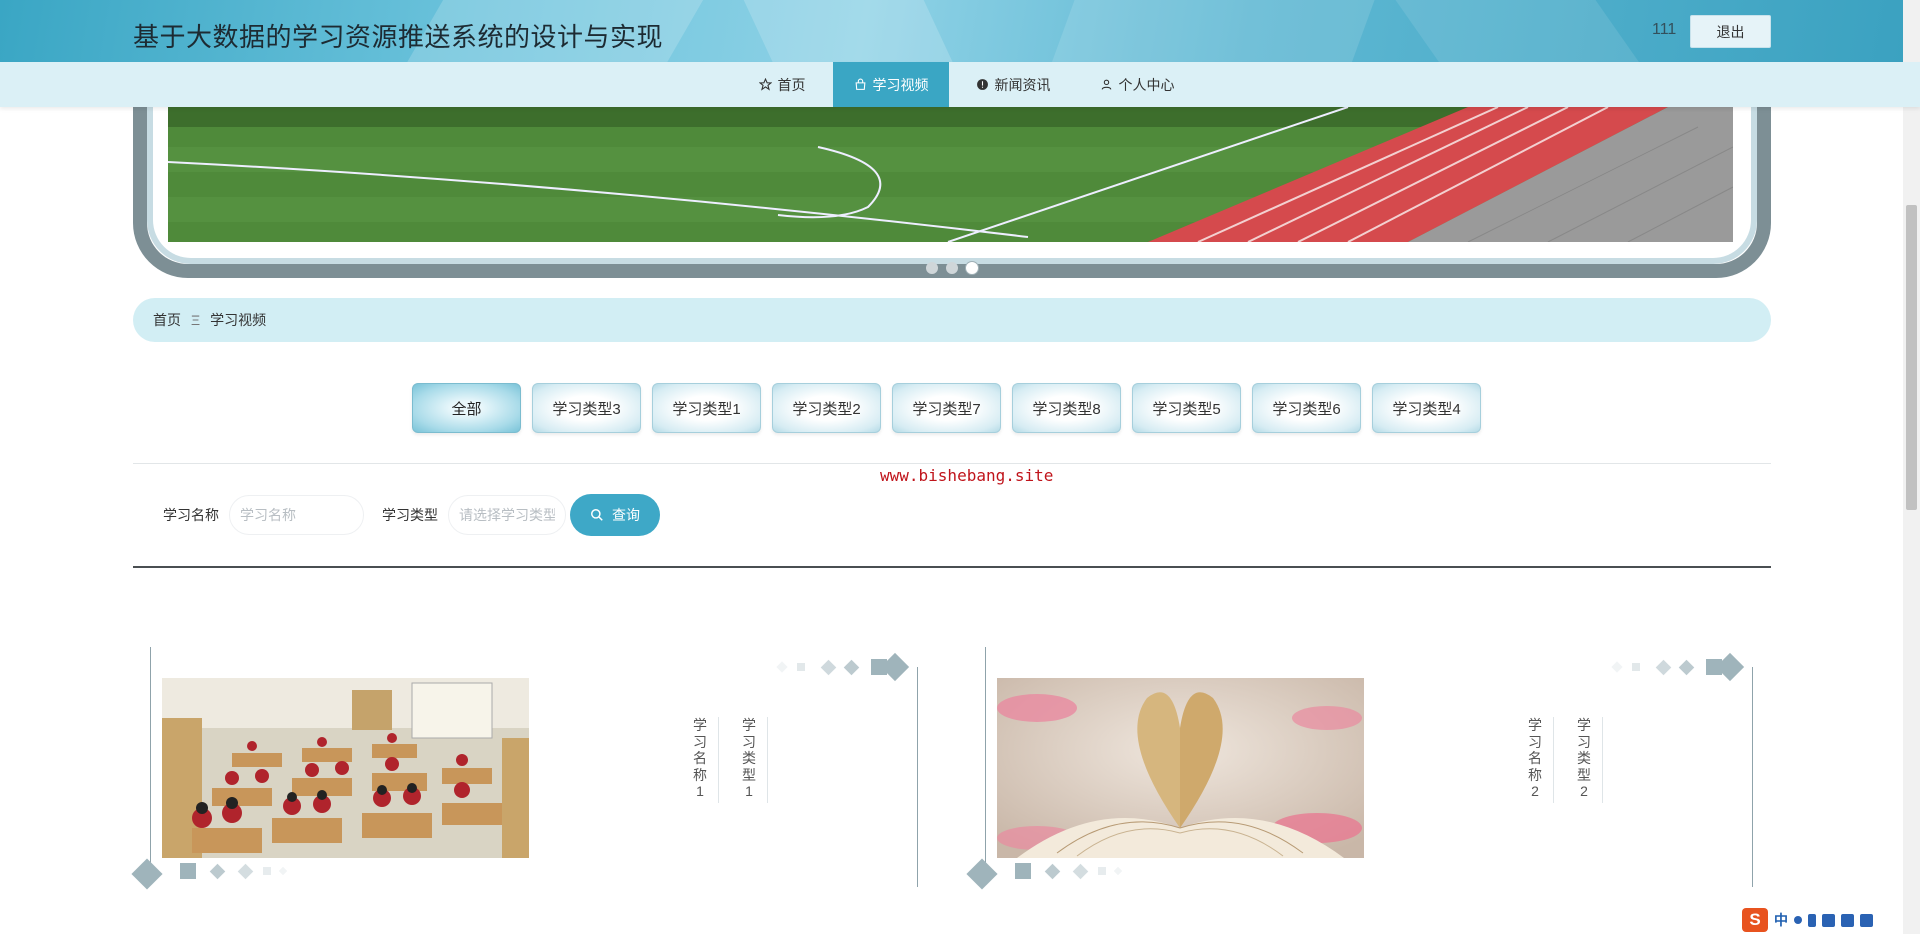  What do you see at coordinates (706, 408) in the screenshot?
I see `category-button: 学习类型1` at bounding box center [706, 408].